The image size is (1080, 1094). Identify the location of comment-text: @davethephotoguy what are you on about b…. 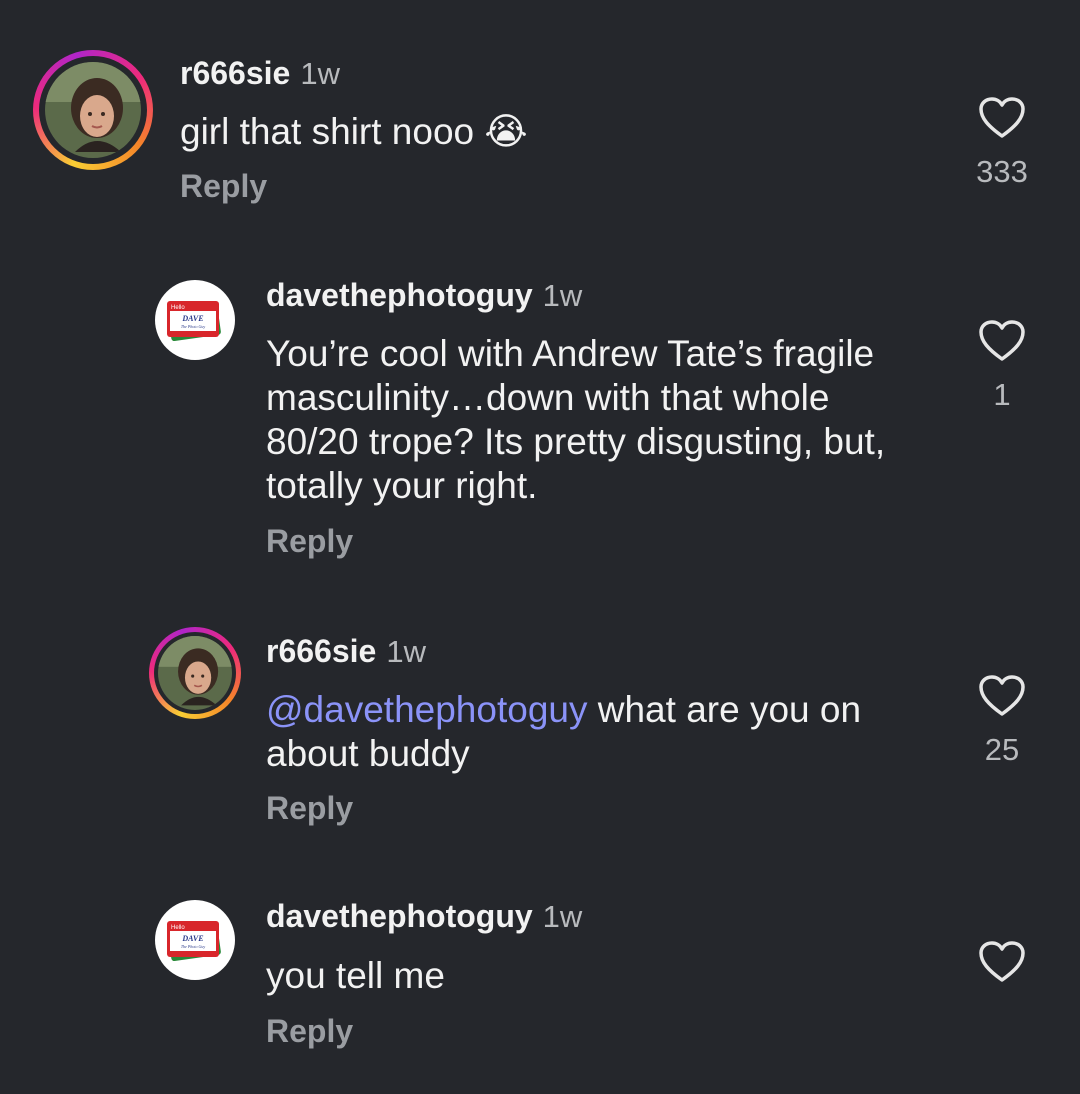
(564, 731).